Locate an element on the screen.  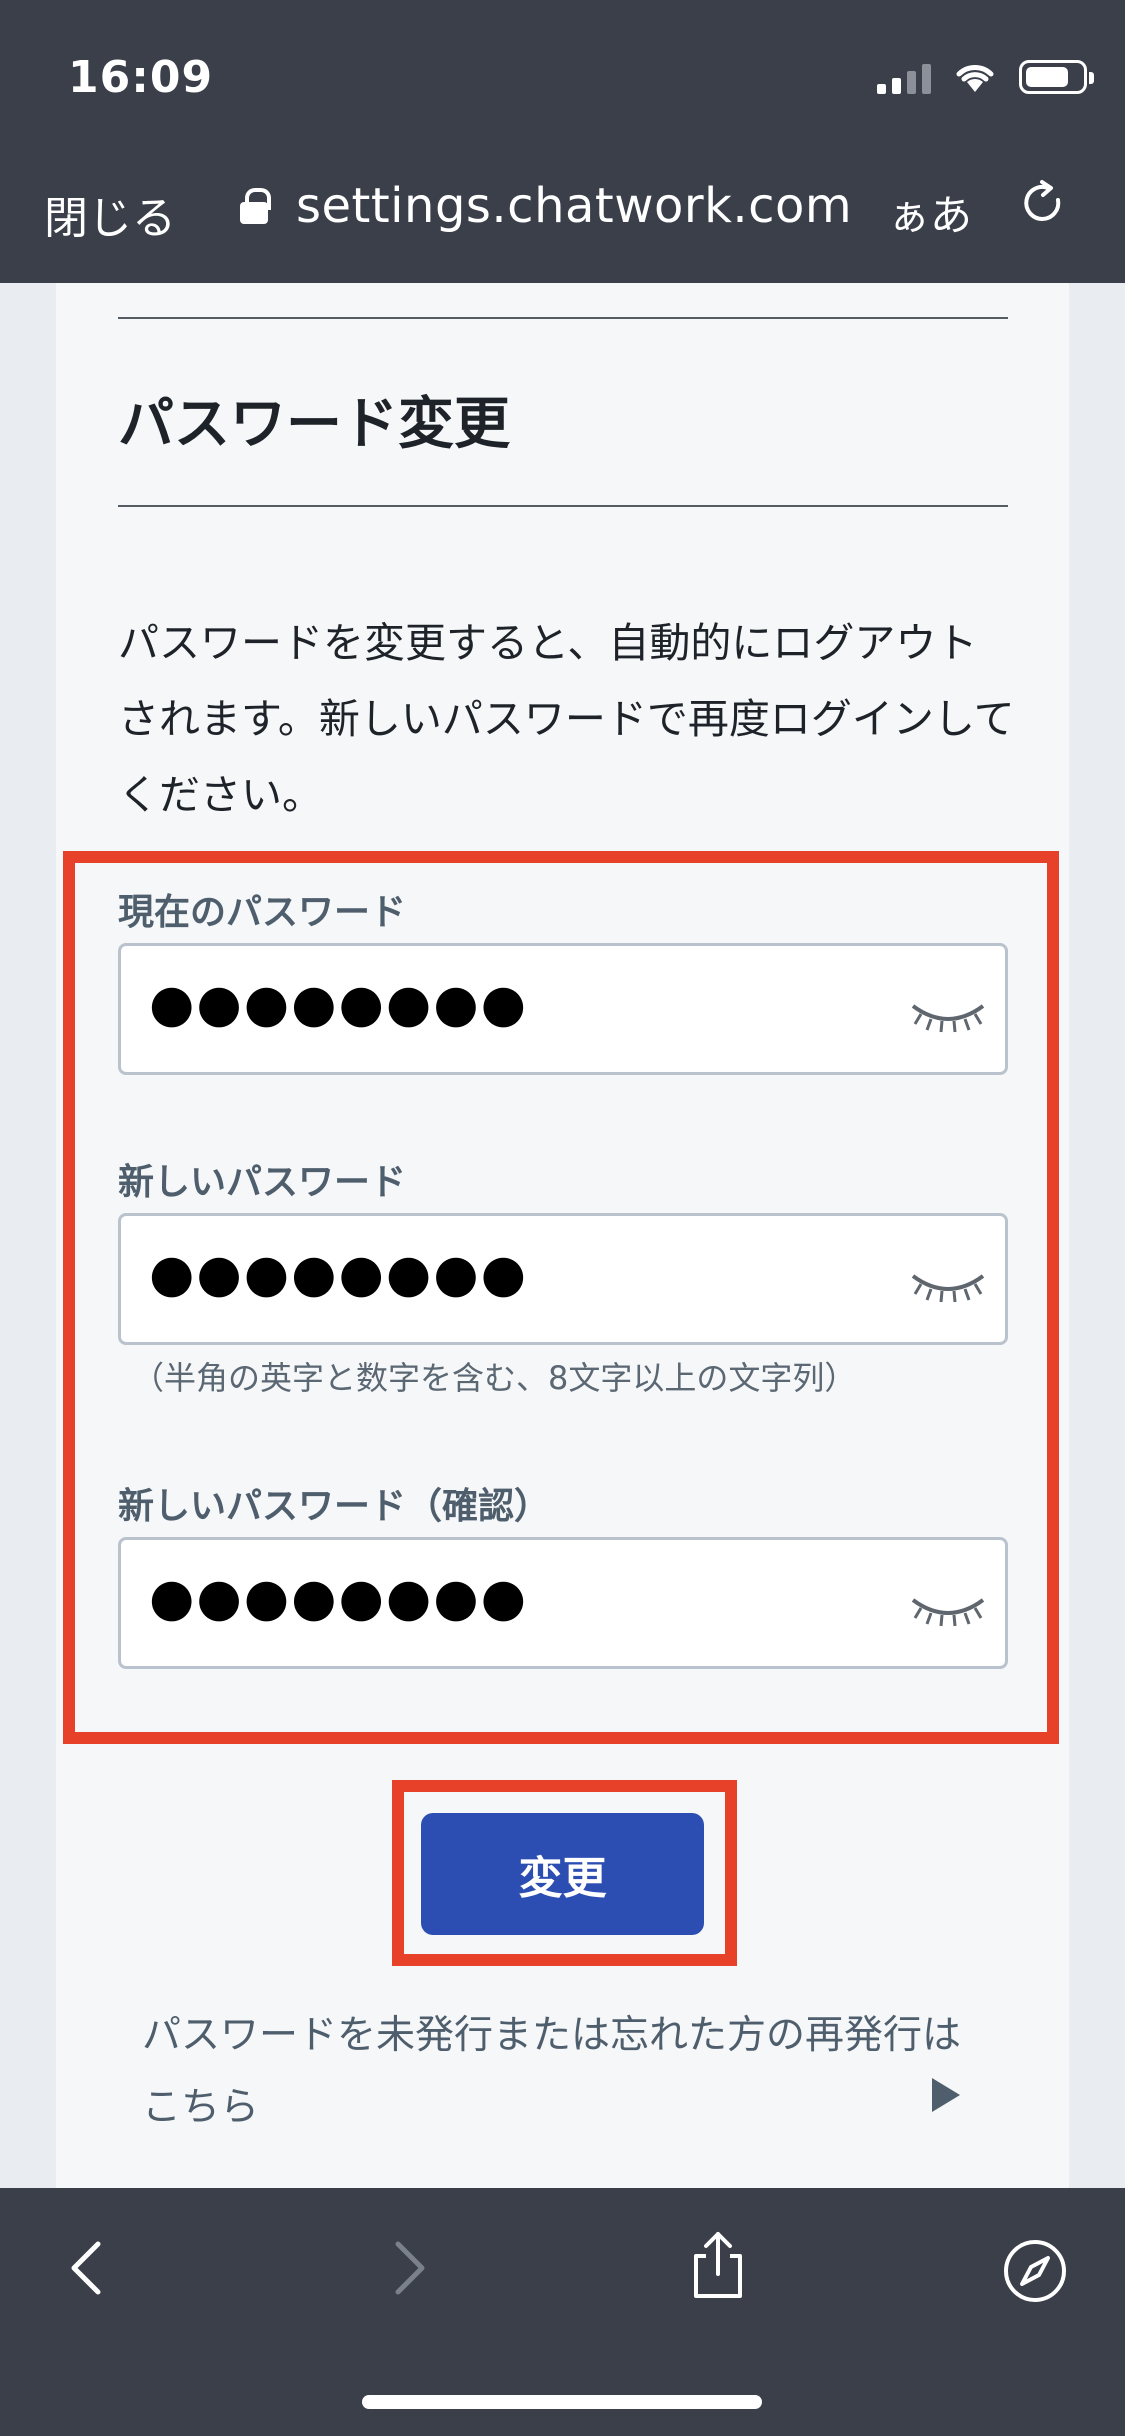
status-time: 16:09 is located at coordinates (141, 77).